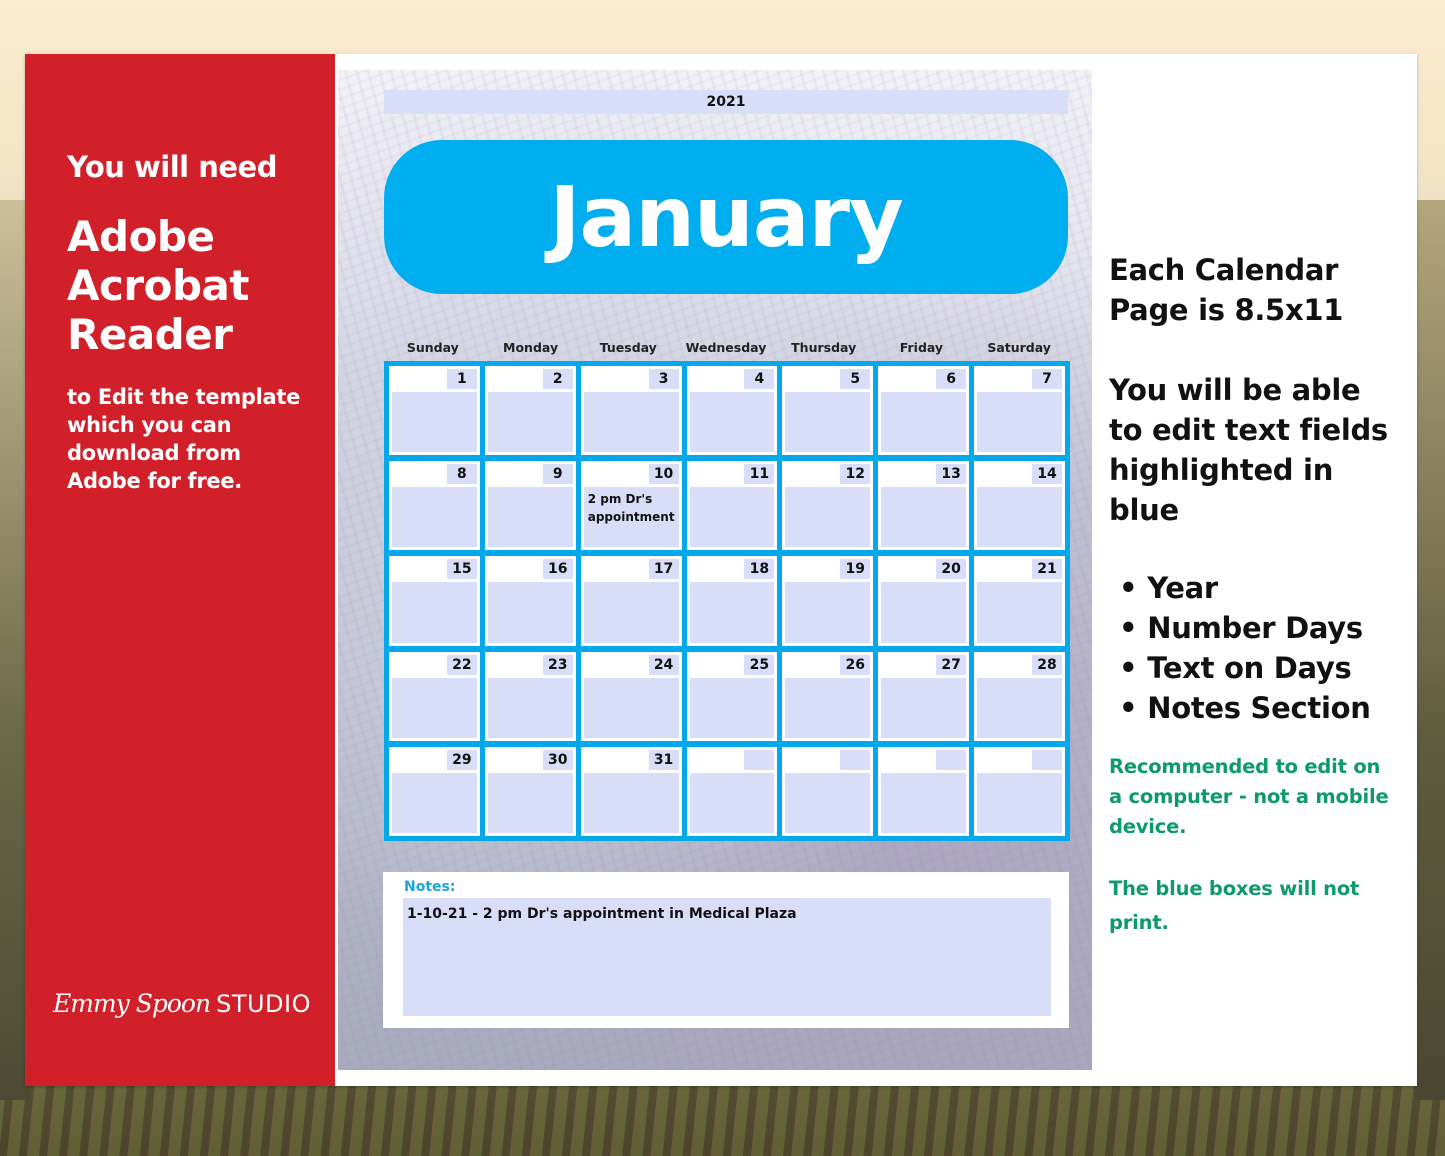 The height and width of the screenshot is (1156, 1445). Describe the element at coordinates (855, 379) in the screenshot. I see `day-number-field: 5` at that location.